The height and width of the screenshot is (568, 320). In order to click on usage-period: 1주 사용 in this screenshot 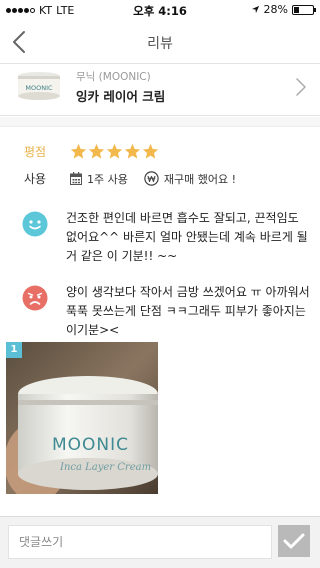, I will do `click(99, 179)`.